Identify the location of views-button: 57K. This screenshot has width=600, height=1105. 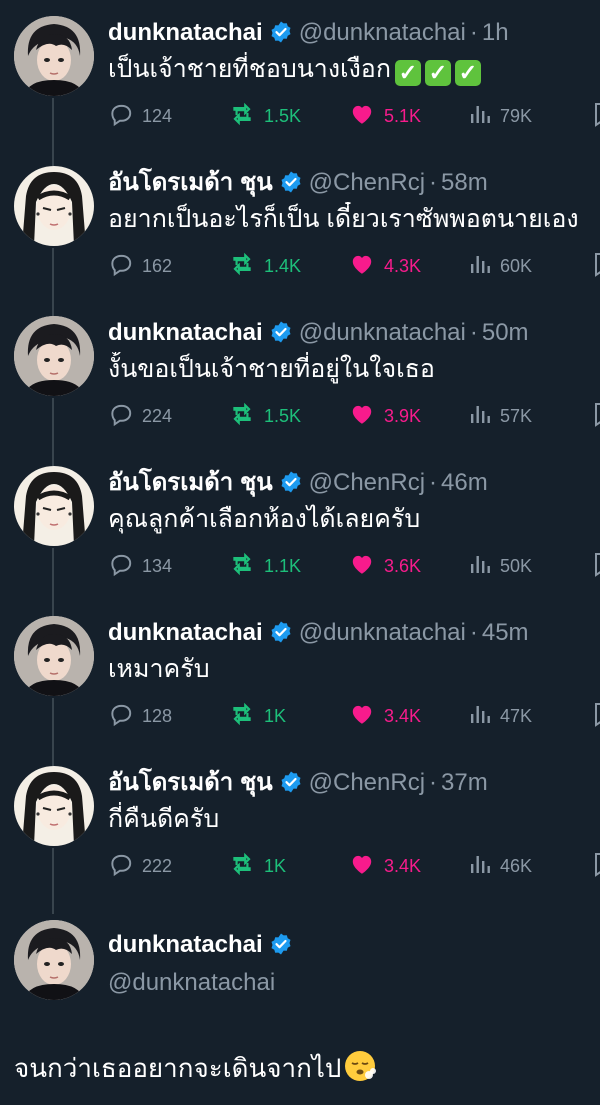
(500, 416).